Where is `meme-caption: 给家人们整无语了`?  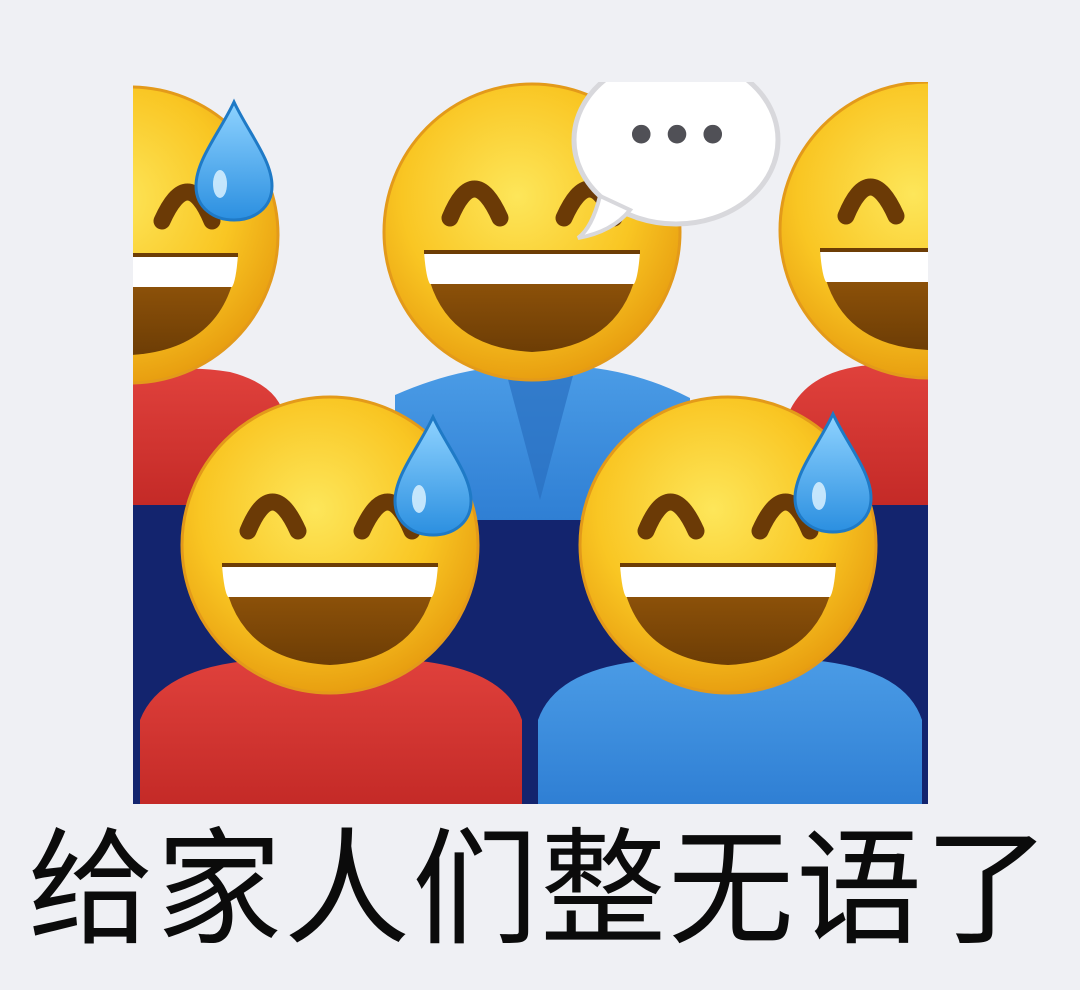 meme-caption: 给家人们整无语了 is located at coordinates (540, 889).